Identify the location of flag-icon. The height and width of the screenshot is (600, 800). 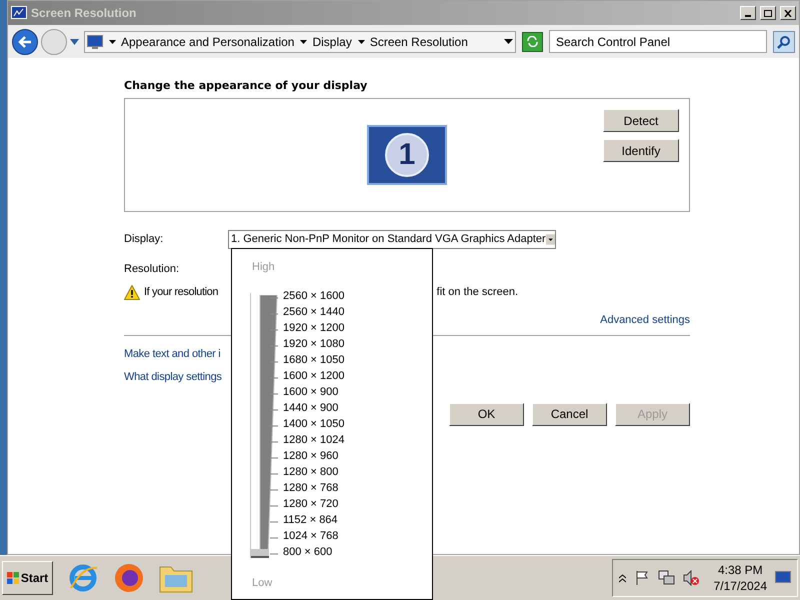
(642, 578).